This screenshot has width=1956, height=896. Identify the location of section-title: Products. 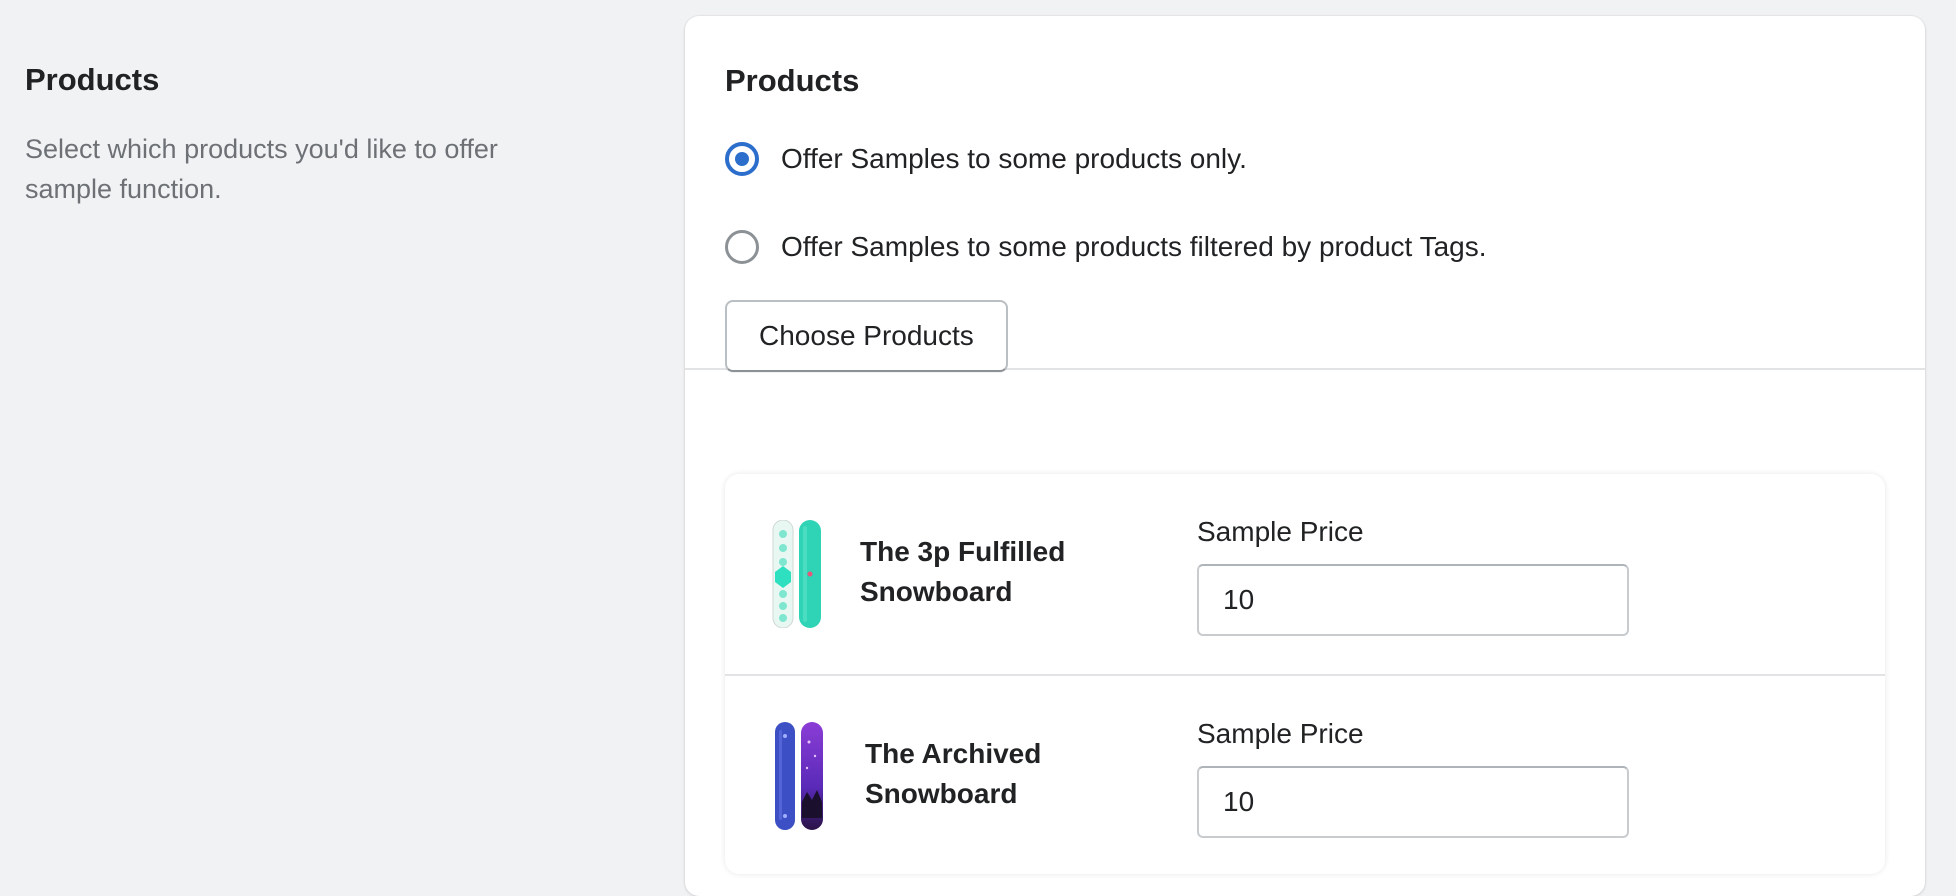
(92, 79).